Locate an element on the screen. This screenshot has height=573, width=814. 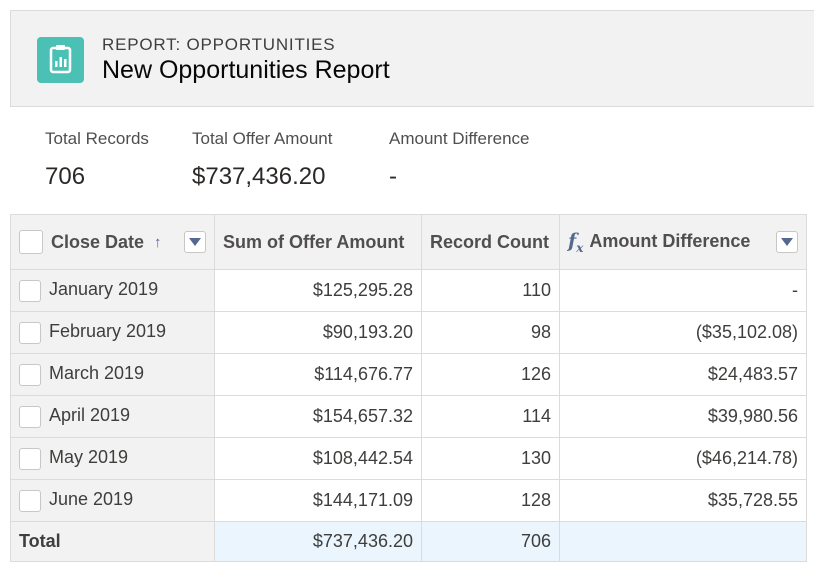
column-label: Amount Difference is located at coordinates (670, 241).